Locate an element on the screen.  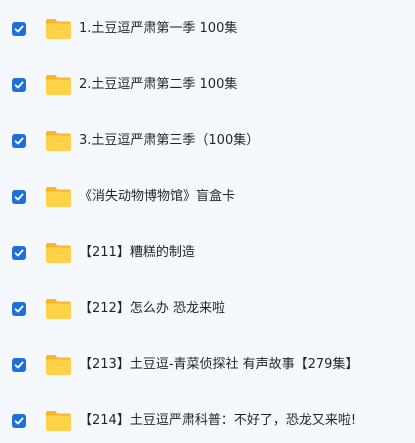
file-row: 1.土豆逗严肃第一季 100集 is located at coordinates (207, 29).